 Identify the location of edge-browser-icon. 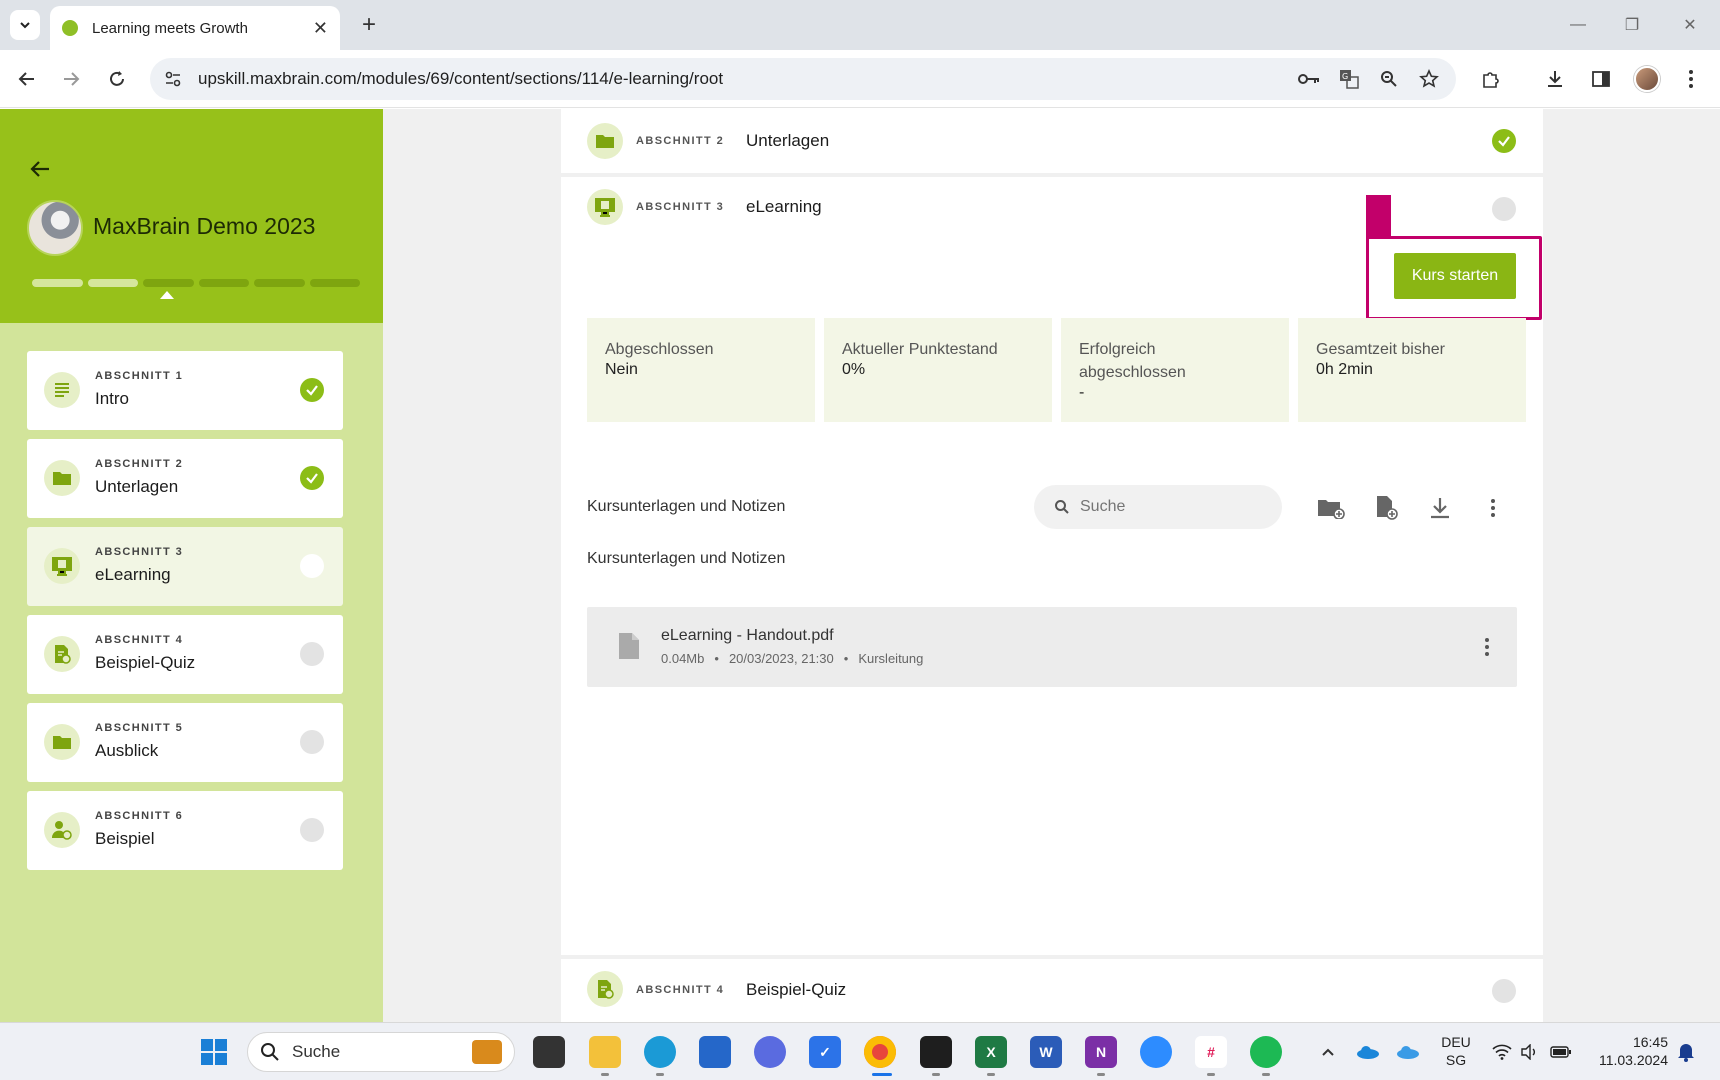
(660, 1052).